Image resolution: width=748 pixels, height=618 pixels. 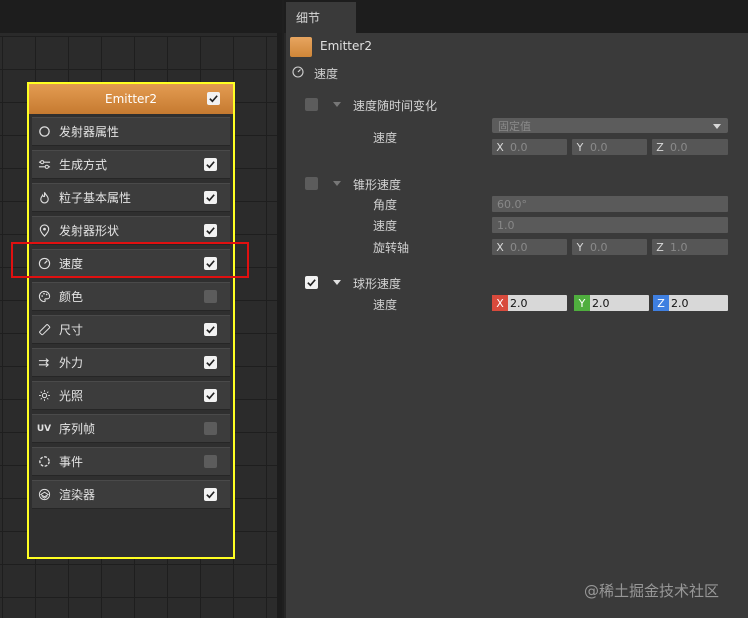 I want to click on cone-speed-label: 速度, so click(x=385, y=226).